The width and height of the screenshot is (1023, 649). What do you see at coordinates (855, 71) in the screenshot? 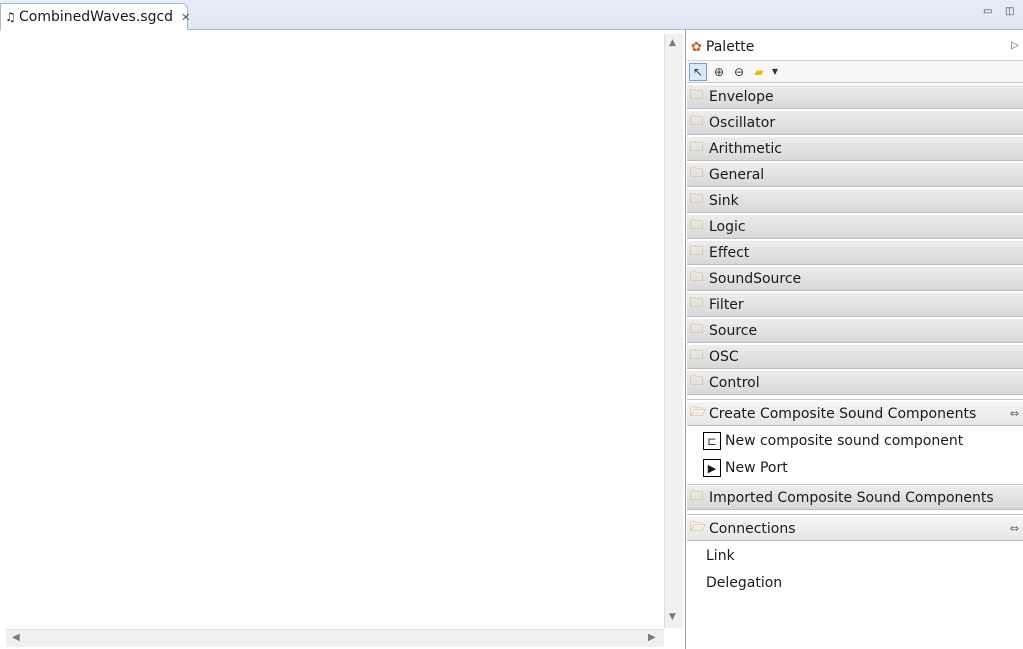
I see `palette-toolbar: ↖ ⊕ ⊖ ▰ ▼` at bounding box center [855, 71].